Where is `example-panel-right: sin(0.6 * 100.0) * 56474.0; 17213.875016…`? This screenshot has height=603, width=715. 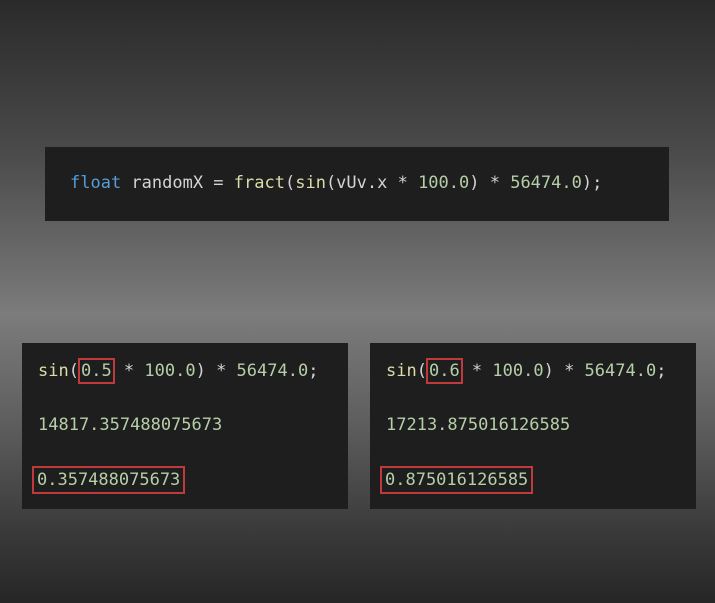
example-panel-right: sin(0.6 * 100.0) * 56474.0; 17213.875016… is located at coordinates (533, 426).